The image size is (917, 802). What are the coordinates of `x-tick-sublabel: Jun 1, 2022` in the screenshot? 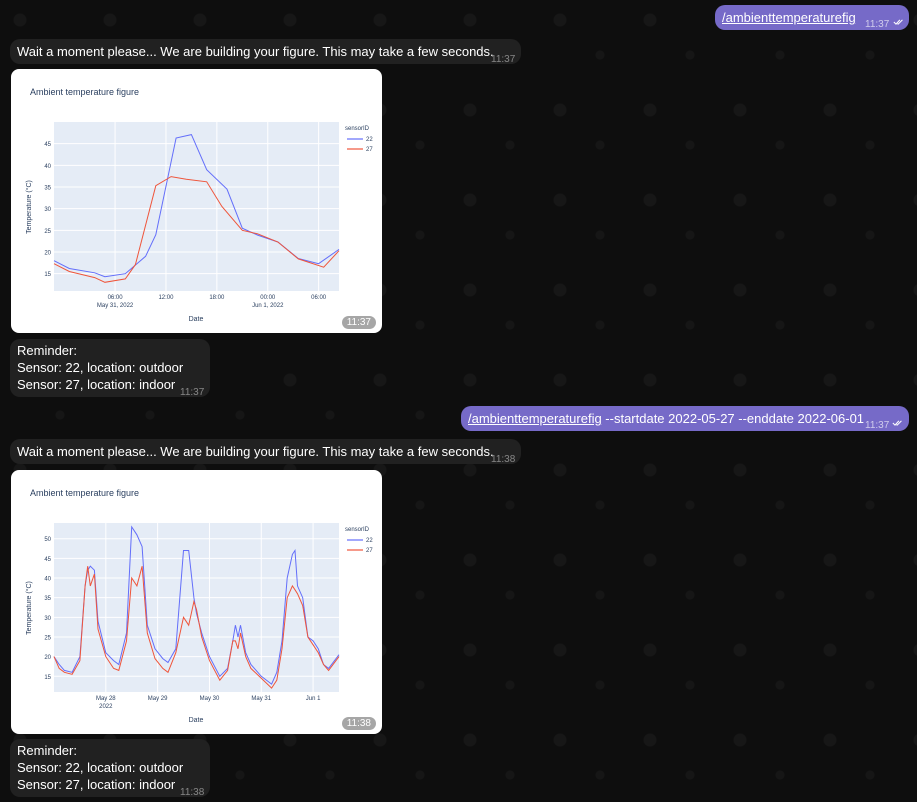 It's located at (268, 306).